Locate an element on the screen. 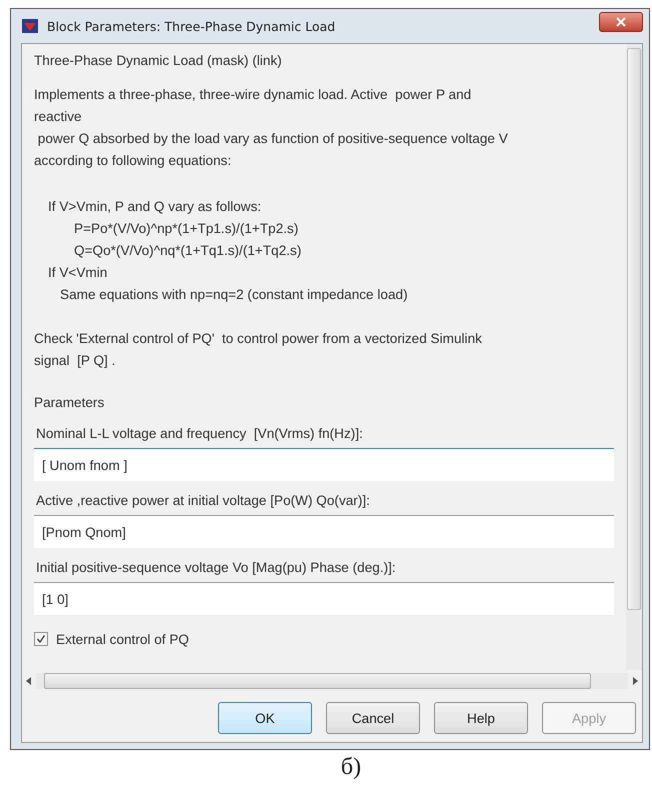 The height and width of the screenshot is (792, 652). equation-line: Q=Qo*(V/Vo)^nq*(1+Tq1.s)/(1+Tq2.s) is located at coordinates (187, 251).